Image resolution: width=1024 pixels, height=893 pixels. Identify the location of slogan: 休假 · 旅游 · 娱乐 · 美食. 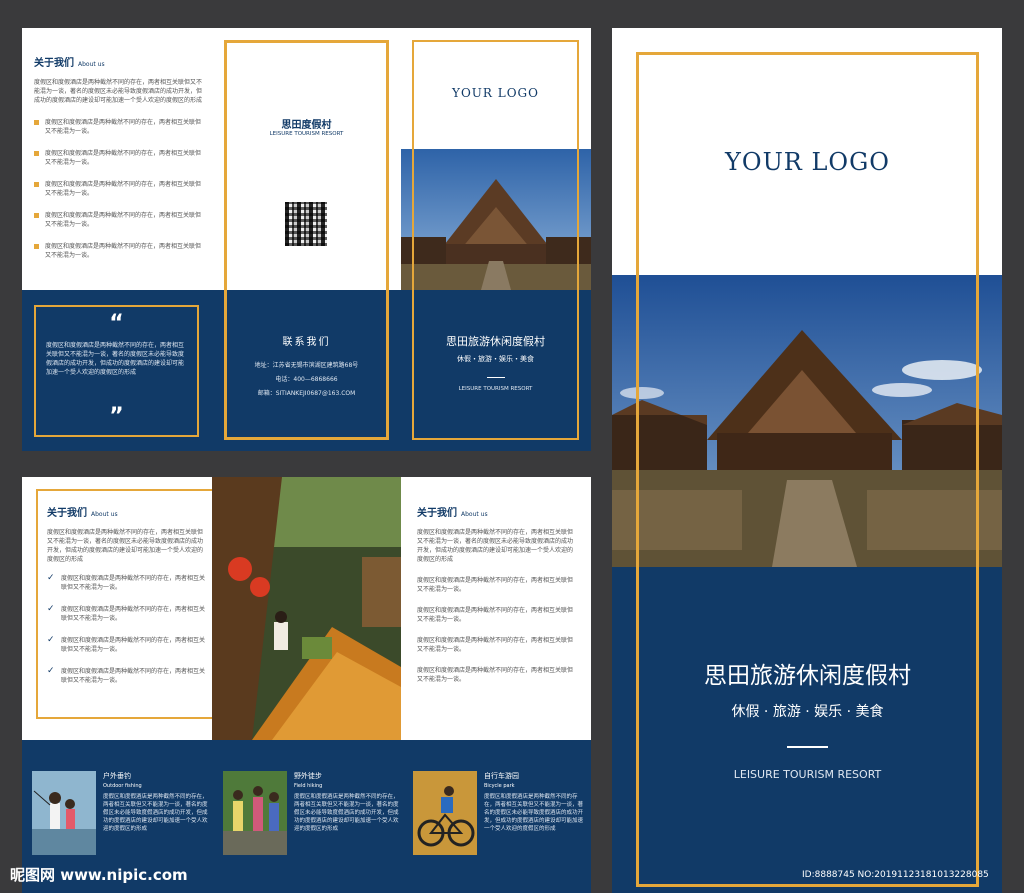
(807, 712).